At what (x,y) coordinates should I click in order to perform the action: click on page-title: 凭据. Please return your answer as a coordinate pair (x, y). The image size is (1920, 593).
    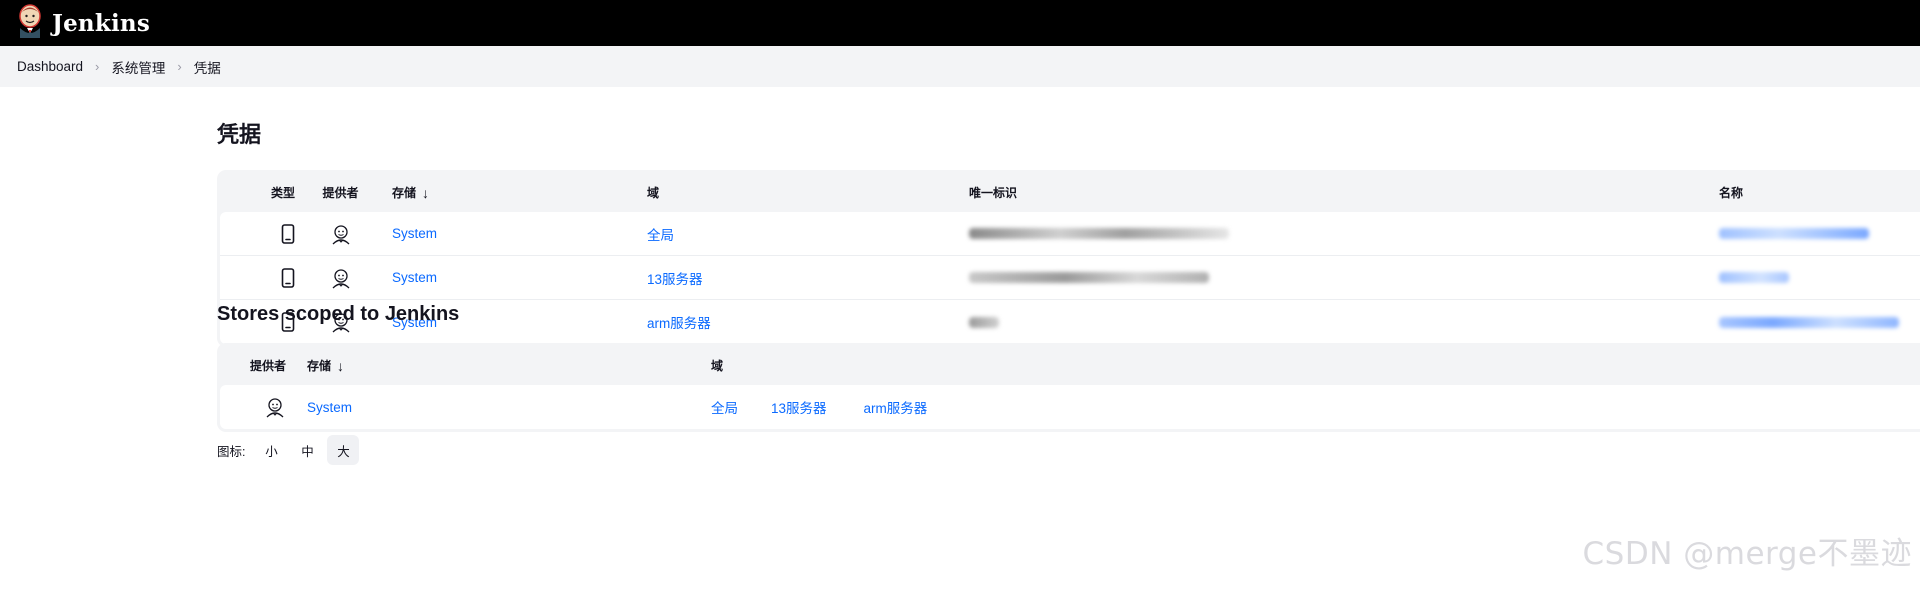
    Looking at the image, I should click on (239, 134).